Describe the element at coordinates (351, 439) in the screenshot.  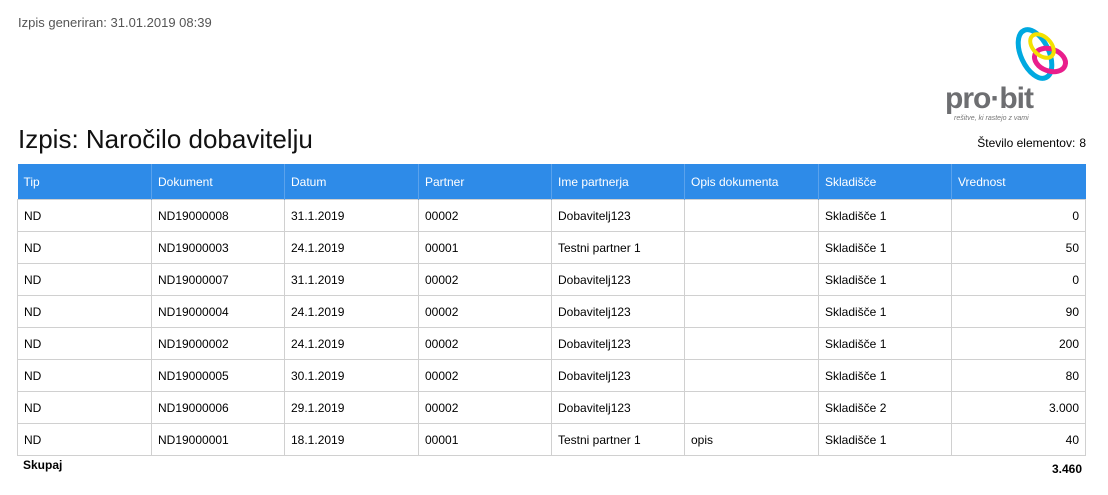
I see `table-cell: 18.1.2019` at that location.